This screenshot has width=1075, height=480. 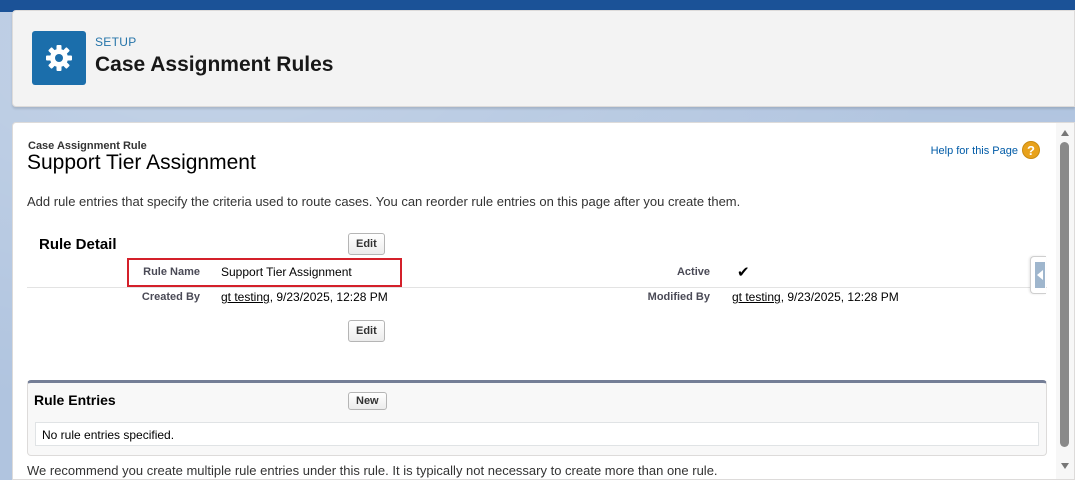 I want to click on edit-button-bottom: Edit, so click(x=366, y=331).